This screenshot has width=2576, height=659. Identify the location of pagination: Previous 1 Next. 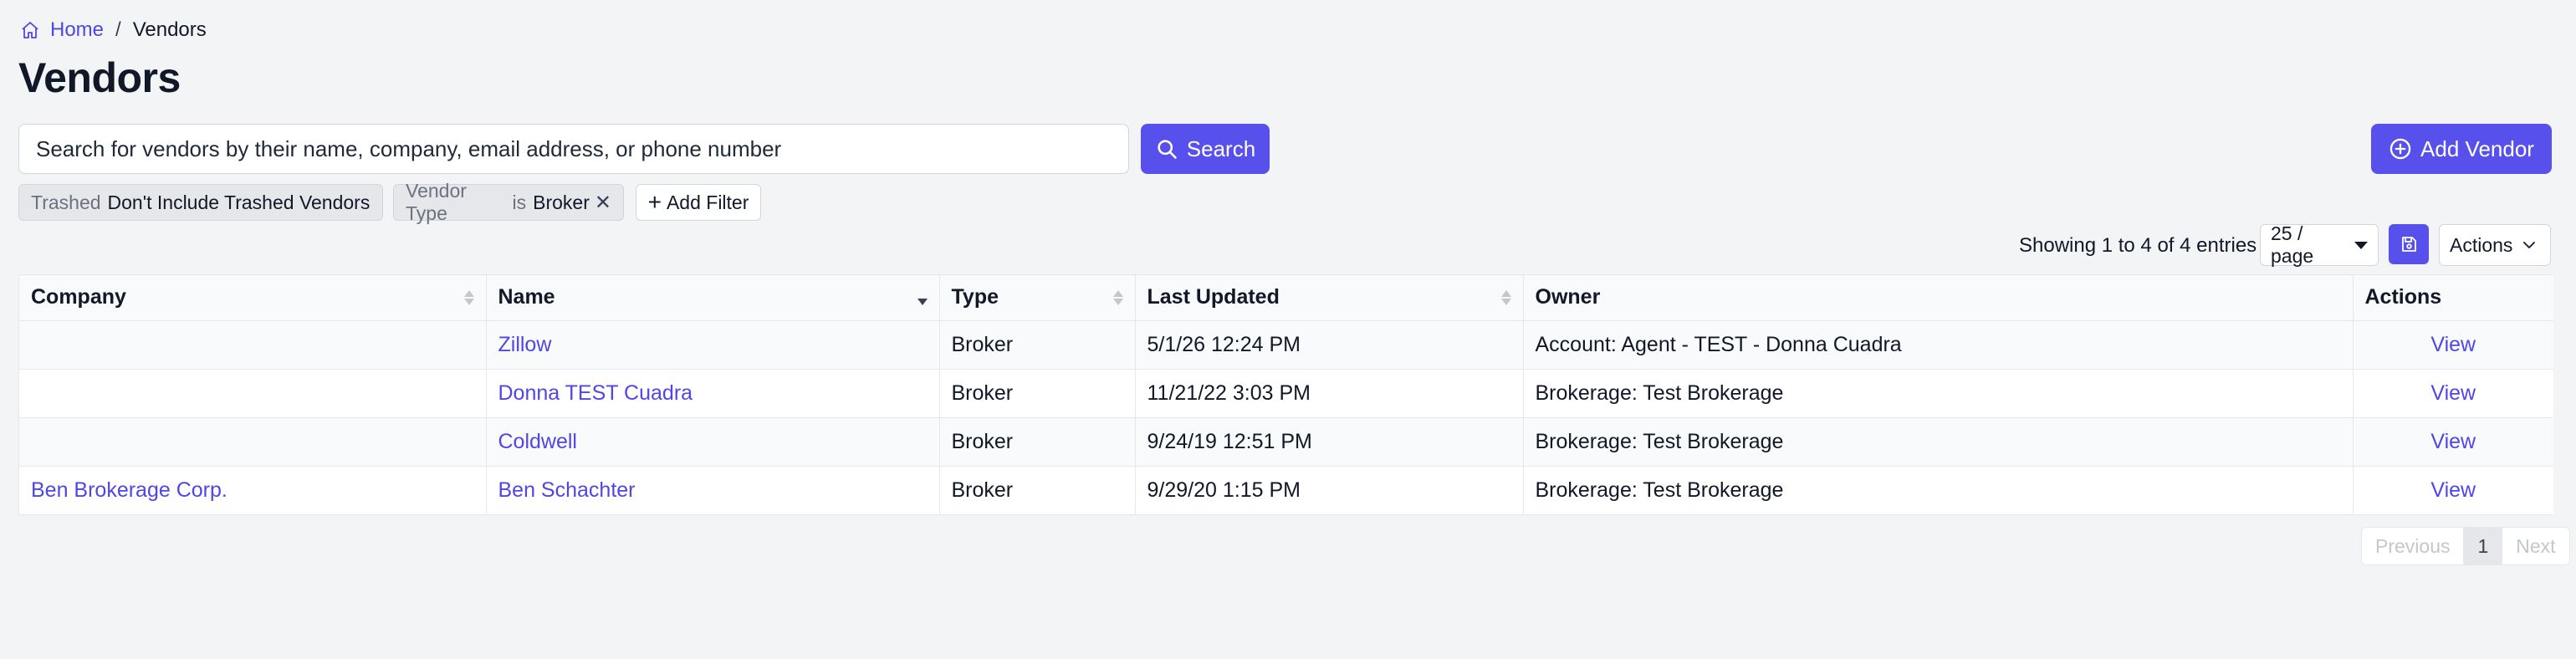
(2465, 546).